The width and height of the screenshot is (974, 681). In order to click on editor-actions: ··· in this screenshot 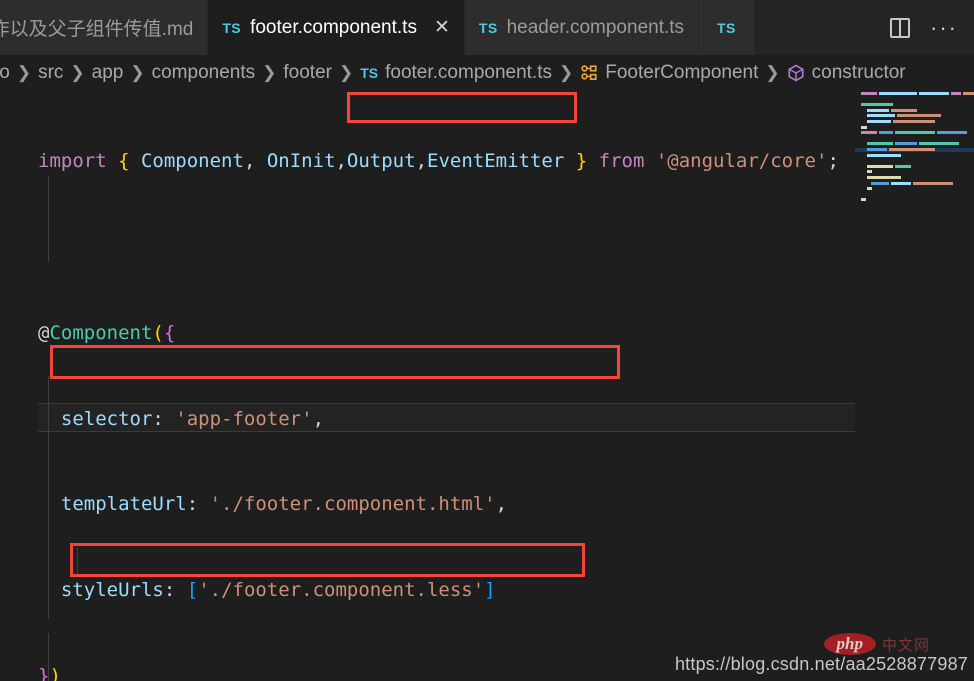, I will do `click(924, 27)`.